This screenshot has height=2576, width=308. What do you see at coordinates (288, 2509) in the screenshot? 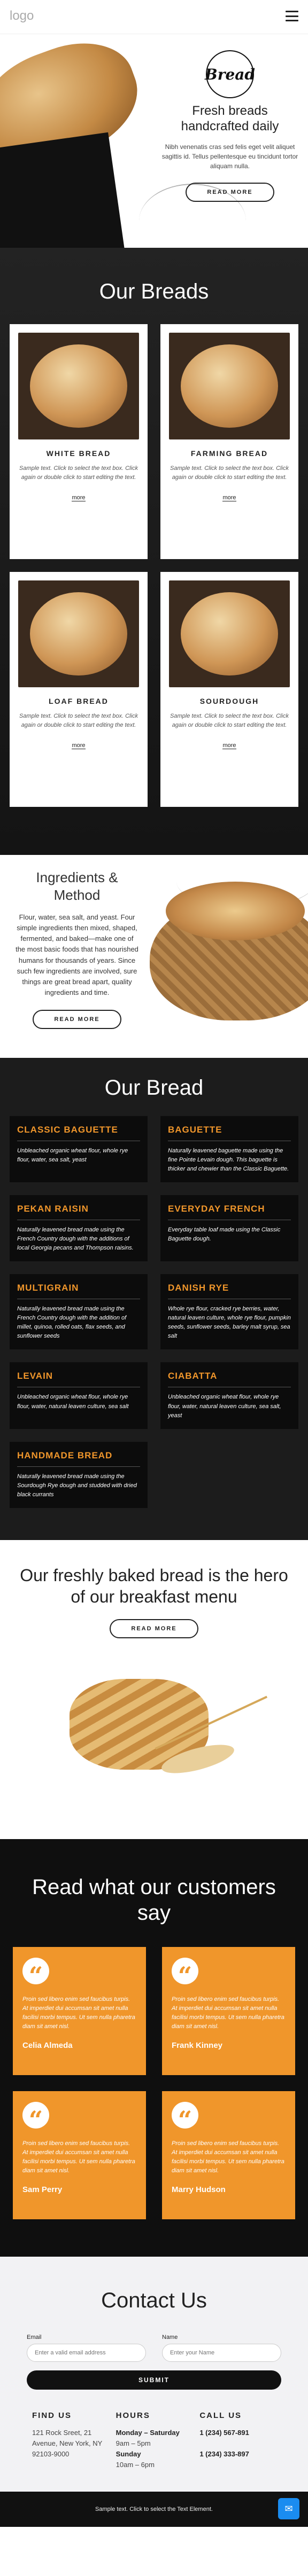
I see `chat-icon: ✉` at bounding box center [288, 2509].